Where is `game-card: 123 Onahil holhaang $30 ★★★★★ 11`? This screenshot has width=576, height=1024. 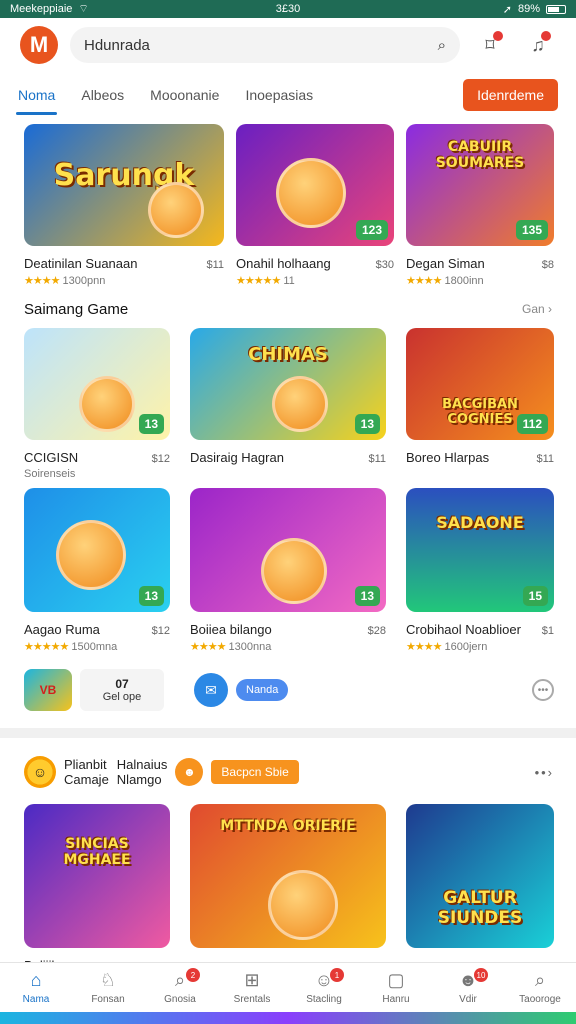
game-card: 123 Onahil holhaang $30 ★★★★★ 11 is located at coordinates (315, 205).